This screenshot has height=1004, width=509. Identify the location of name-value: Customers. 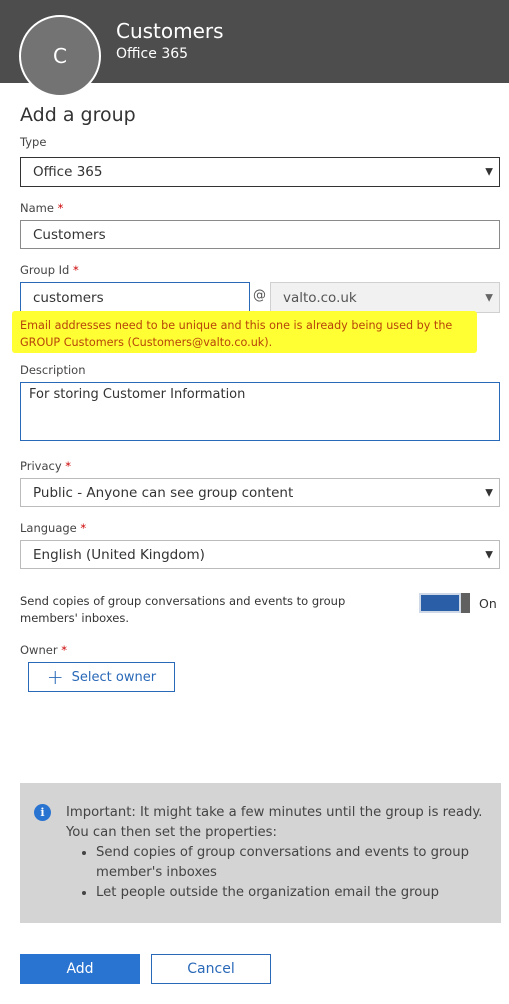
(69, 234).